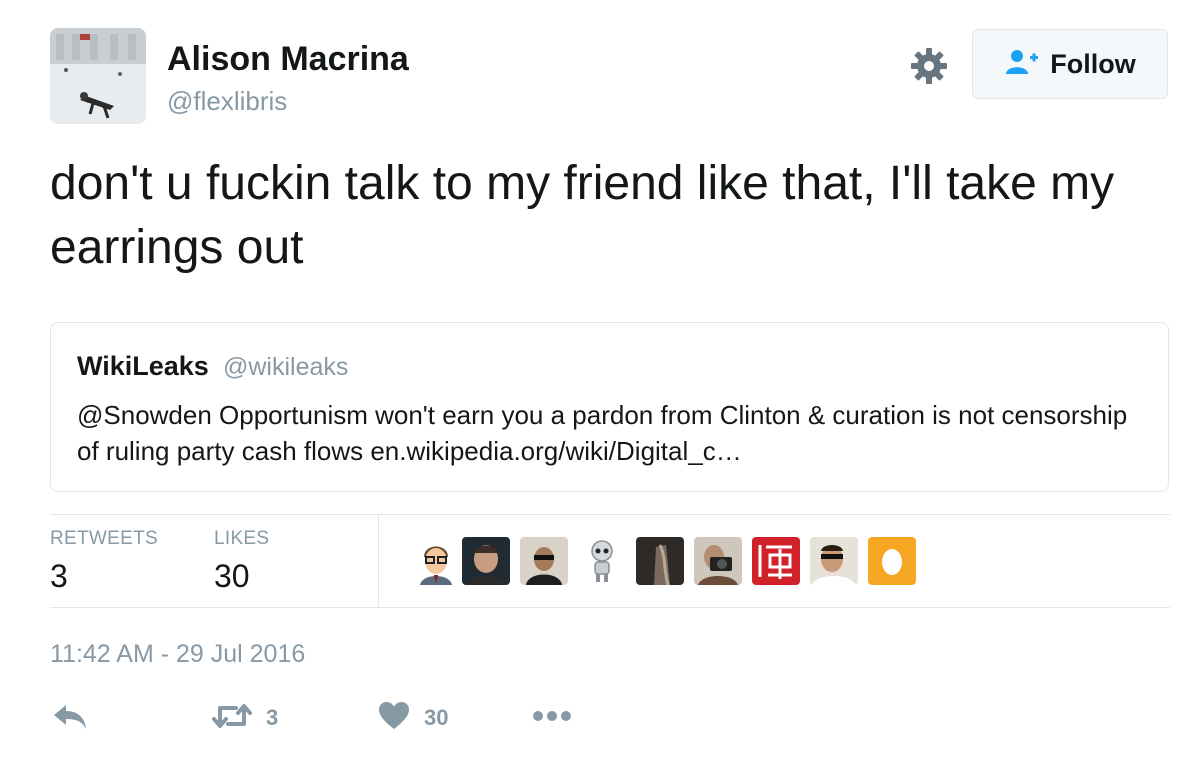 This screenshot has width=1193, height=773. I want to click on more-button, so click(552, 718).